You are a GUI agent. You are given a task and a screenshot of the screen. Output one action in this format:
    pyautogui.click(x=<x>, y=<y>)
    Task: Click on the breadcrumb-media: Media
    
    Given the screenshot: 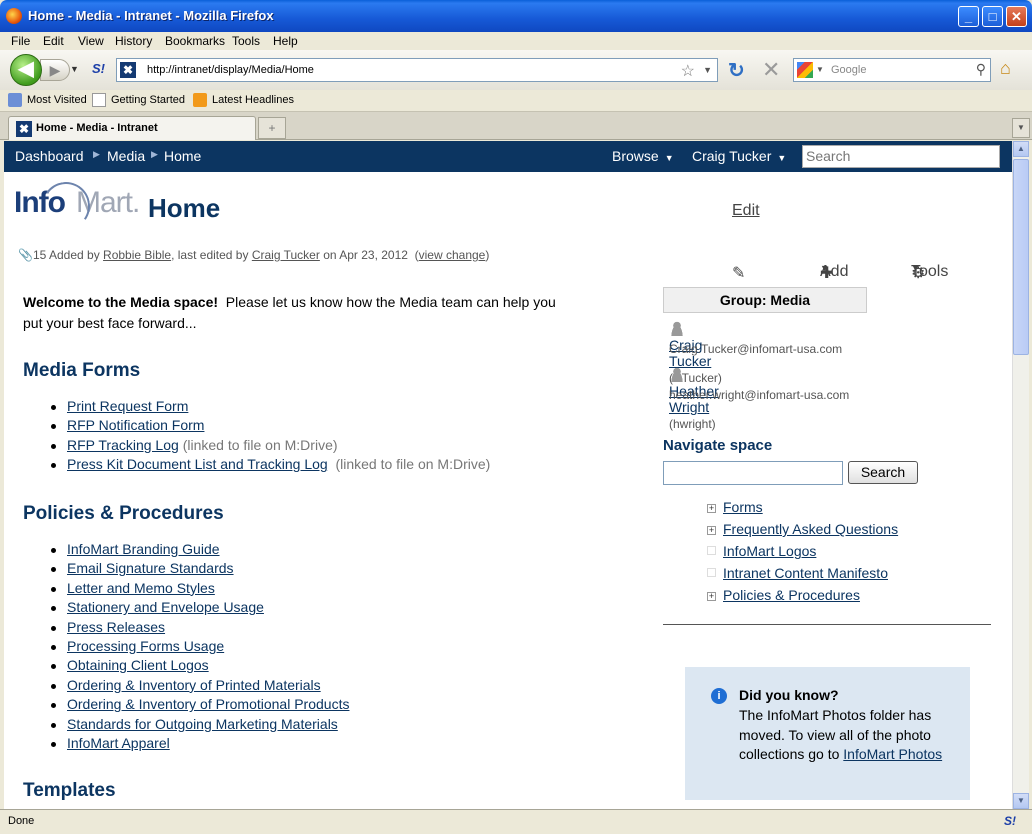 What is the action you would take?
    pyautogui.click(x=126, y=156)
    